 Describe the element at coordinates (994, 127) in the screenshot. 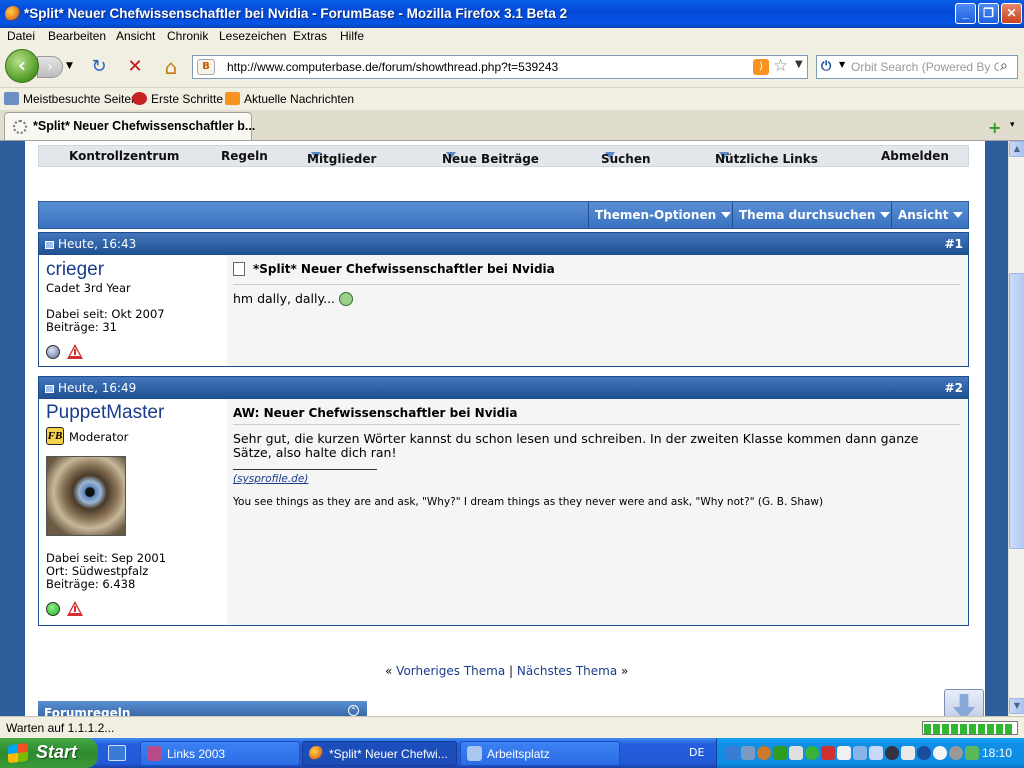

I see `new-tab-icon: +` at that location.